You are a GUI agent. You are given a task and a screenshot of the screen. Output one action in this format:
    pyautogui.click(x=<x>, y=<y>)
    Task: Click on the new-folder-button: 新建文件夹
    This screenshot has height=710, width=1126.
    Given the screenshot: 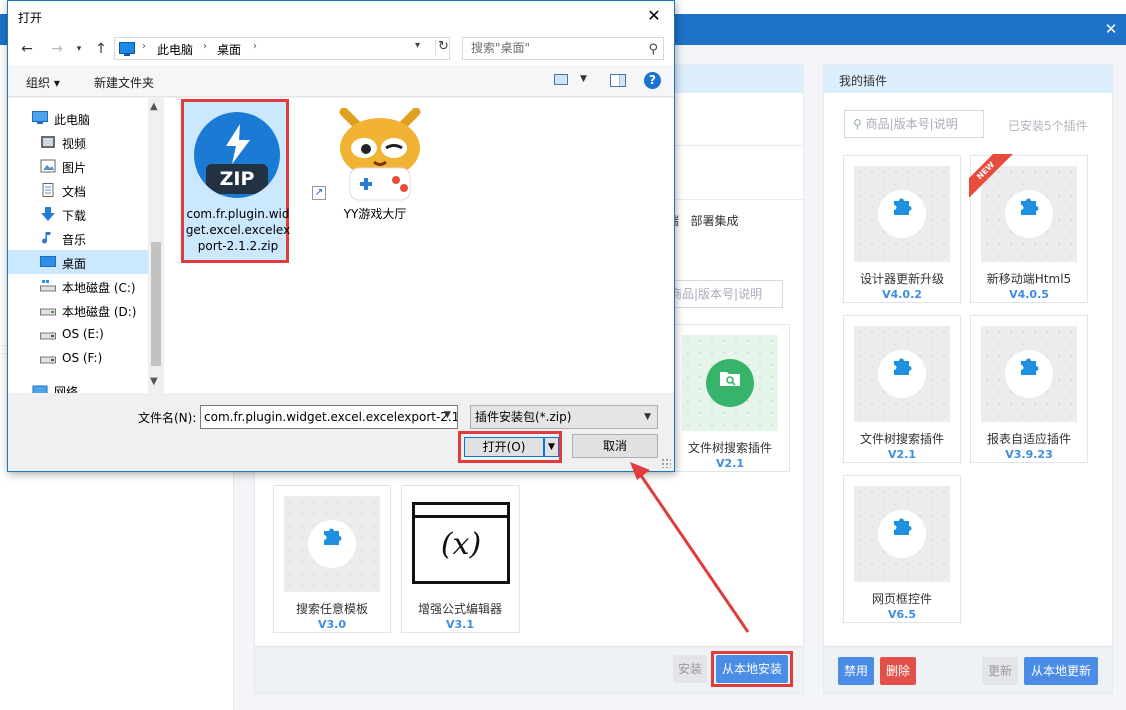 What is the action you would take?
    pyautogui.click(x=124, y=82)
    